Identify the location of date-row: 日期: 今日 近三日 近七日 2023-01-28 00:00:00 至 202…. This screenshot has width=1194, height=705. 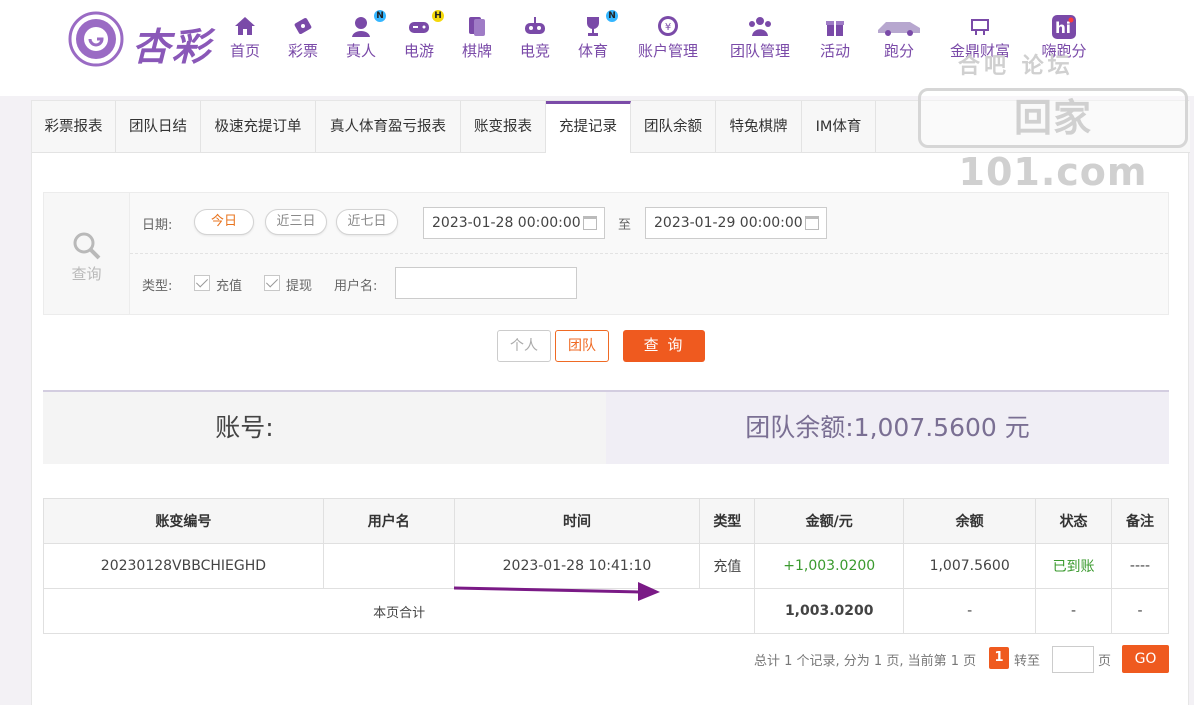
(649, 223).